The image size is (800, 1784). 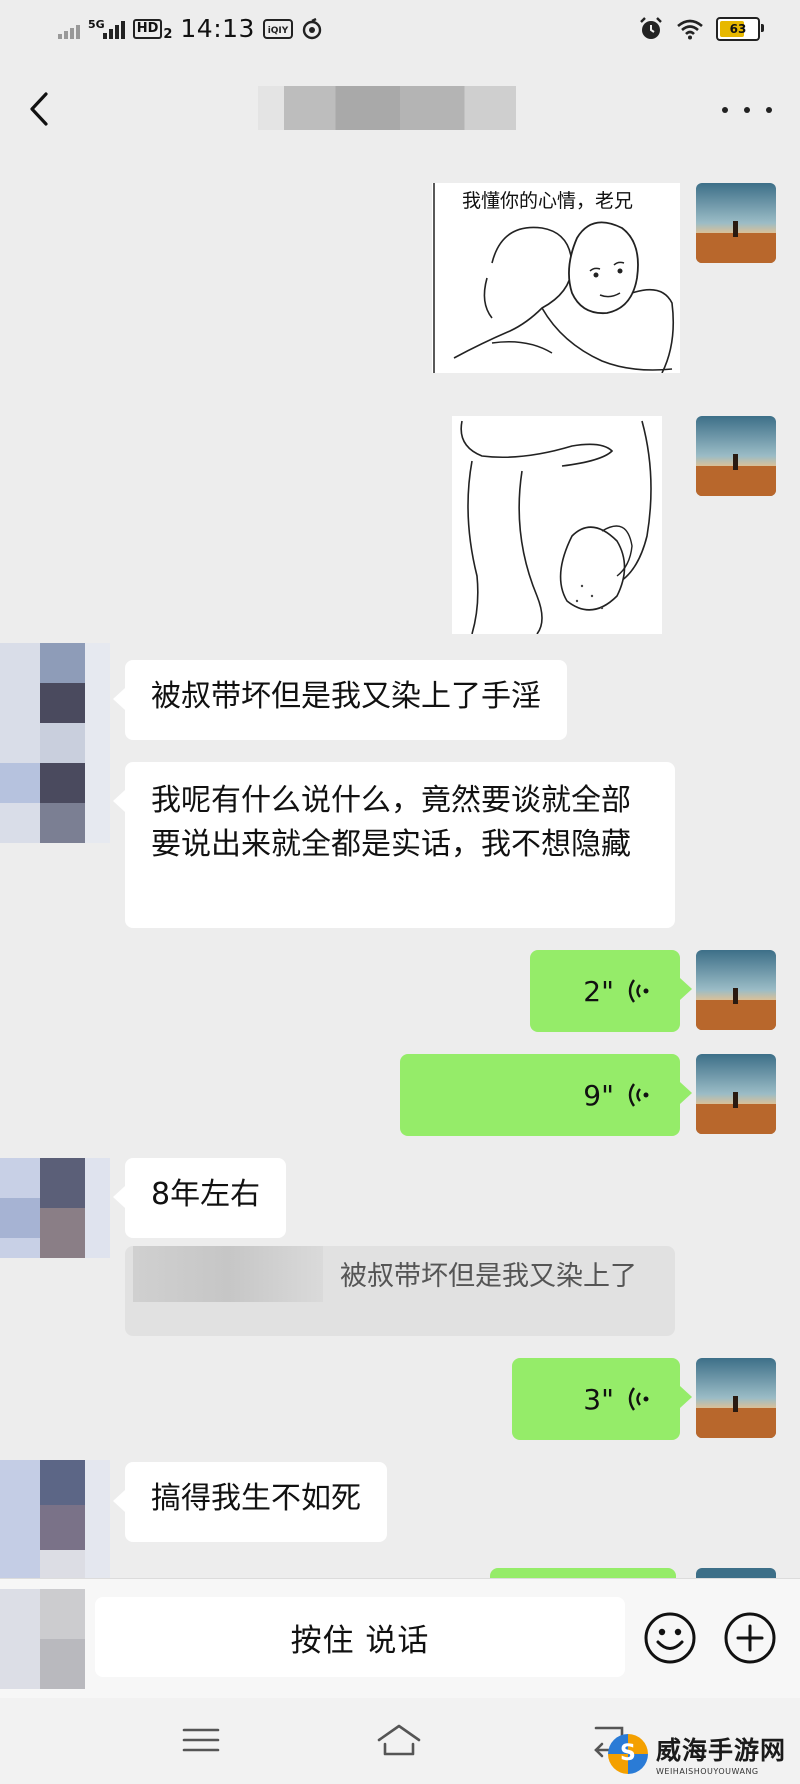 I want to click on chat-header, so click(x=400, y=110).